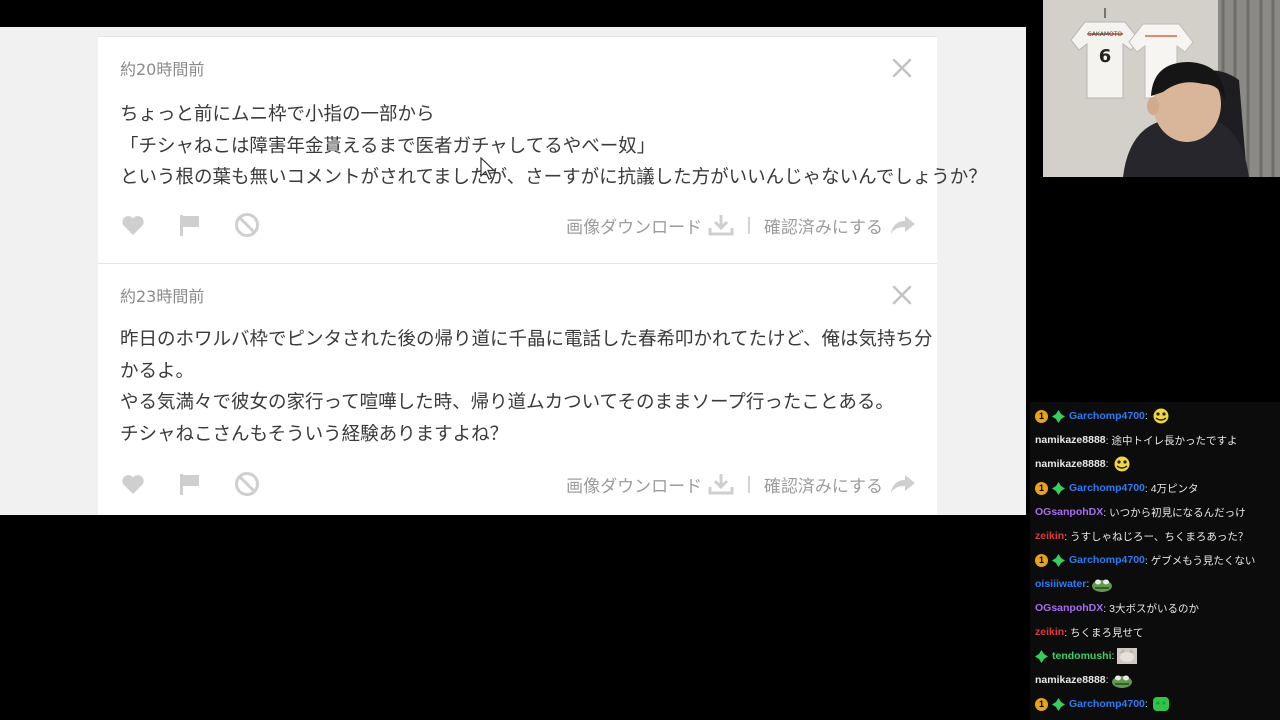 The height and width of the screenshot is (720, 1280). What do you see at coordinates (1156, 536) in the screenshot?
I see `chat-text: : うすしゃねじろー、ちくまろあった？` at bounding box center [1156, 536].